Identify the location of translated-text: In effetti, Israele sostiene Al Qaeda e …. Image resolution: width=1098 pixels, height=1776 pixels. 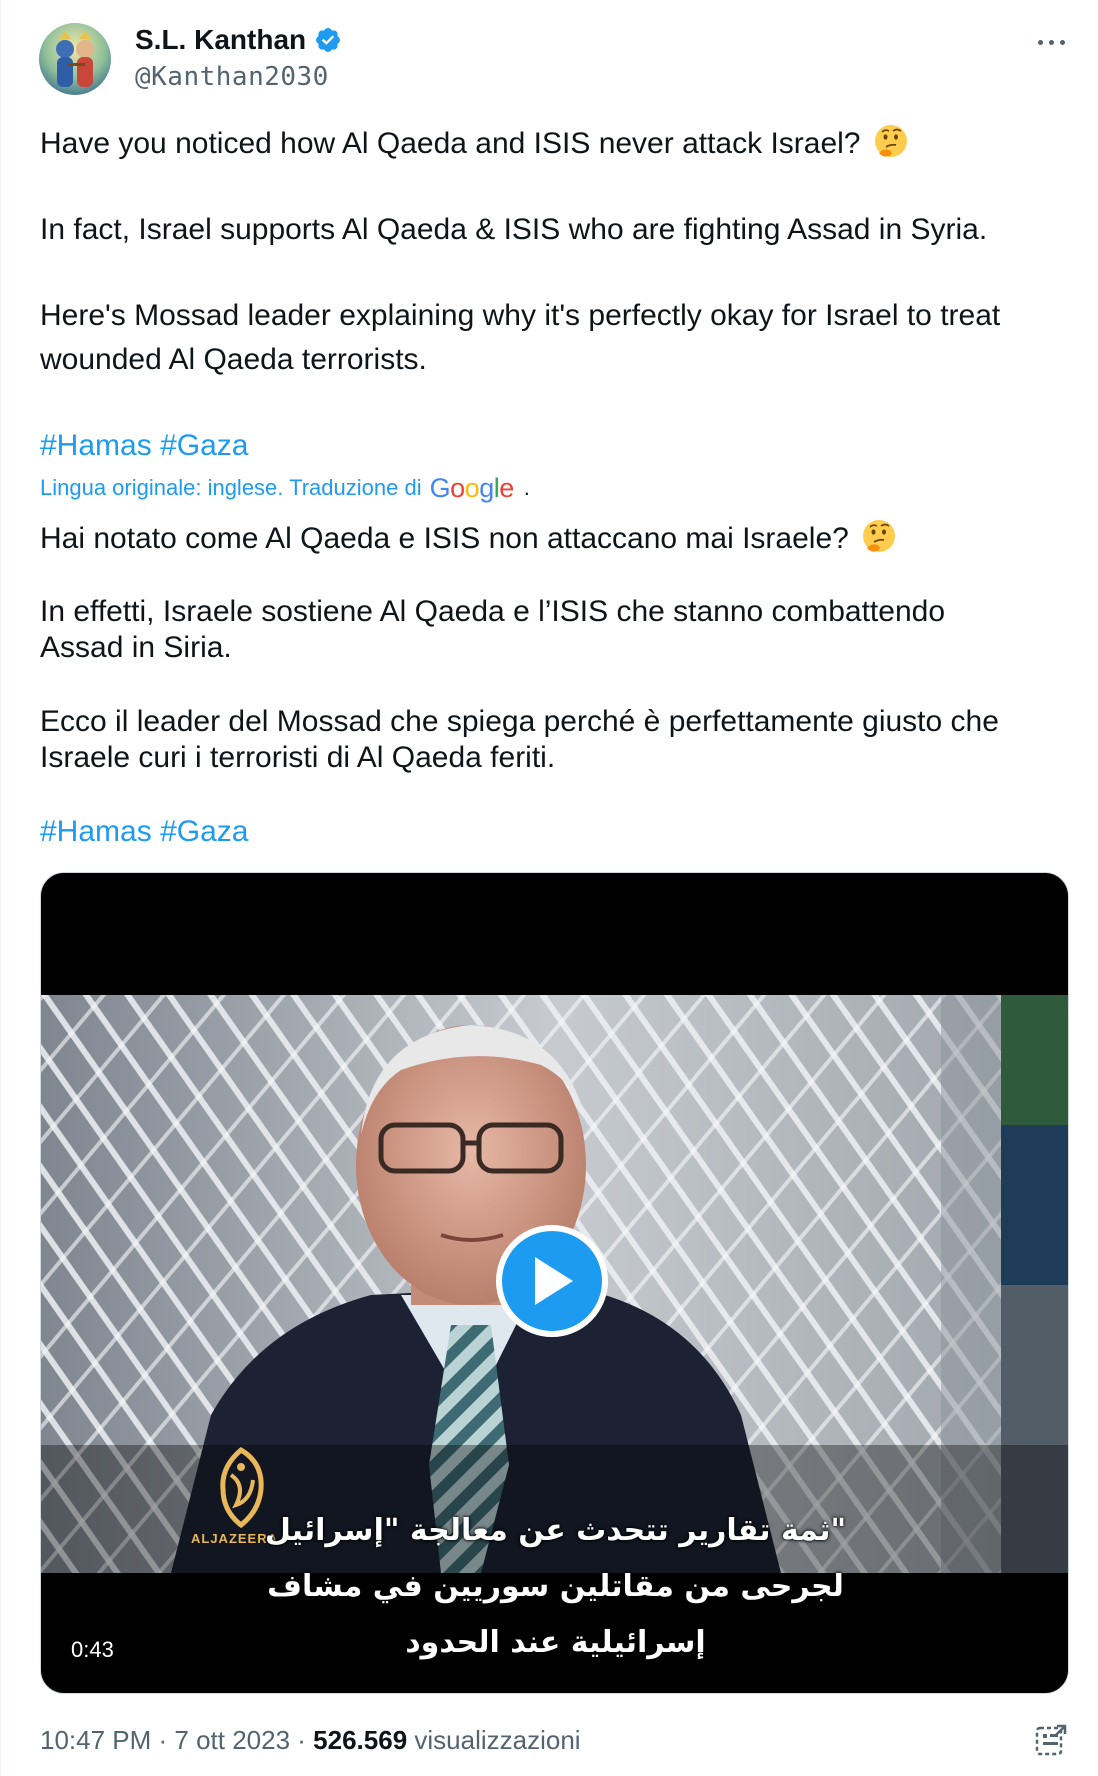
(493, 611).